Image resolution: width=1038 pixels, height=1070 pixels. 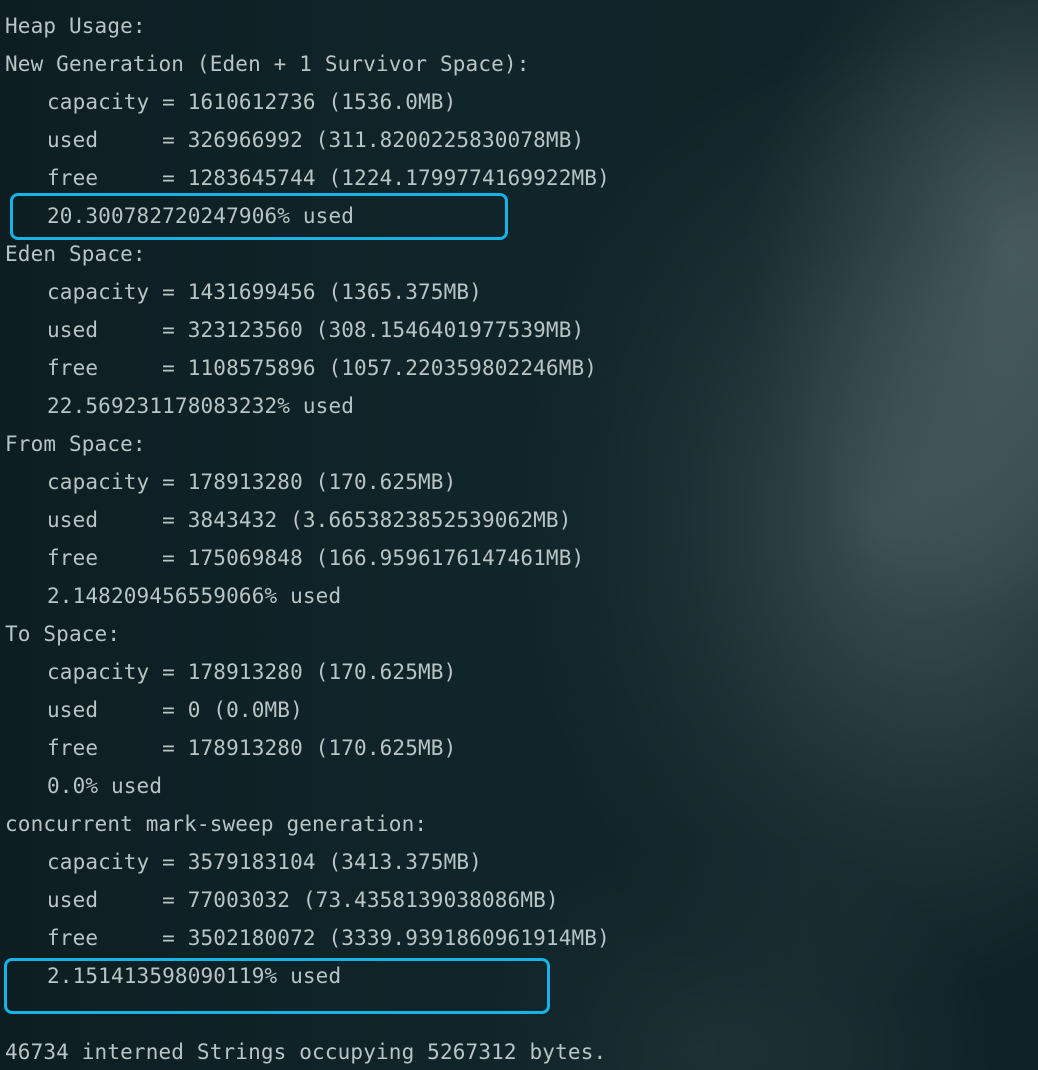 I want to click on from-space-free: free = 175069848 (166.9596176147461MB), so click(x=316, y=558).